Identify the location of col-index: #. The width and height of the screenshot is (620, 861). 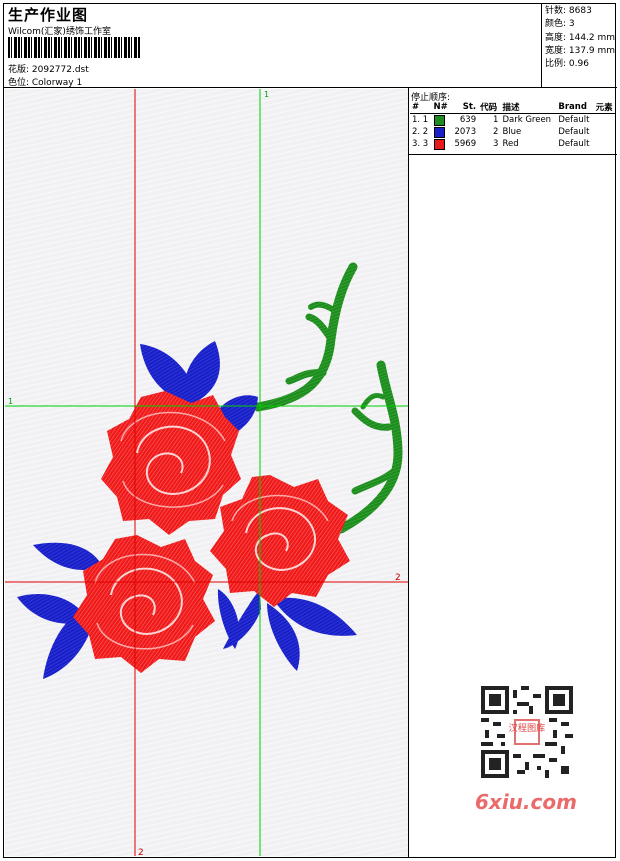
(421, 107).